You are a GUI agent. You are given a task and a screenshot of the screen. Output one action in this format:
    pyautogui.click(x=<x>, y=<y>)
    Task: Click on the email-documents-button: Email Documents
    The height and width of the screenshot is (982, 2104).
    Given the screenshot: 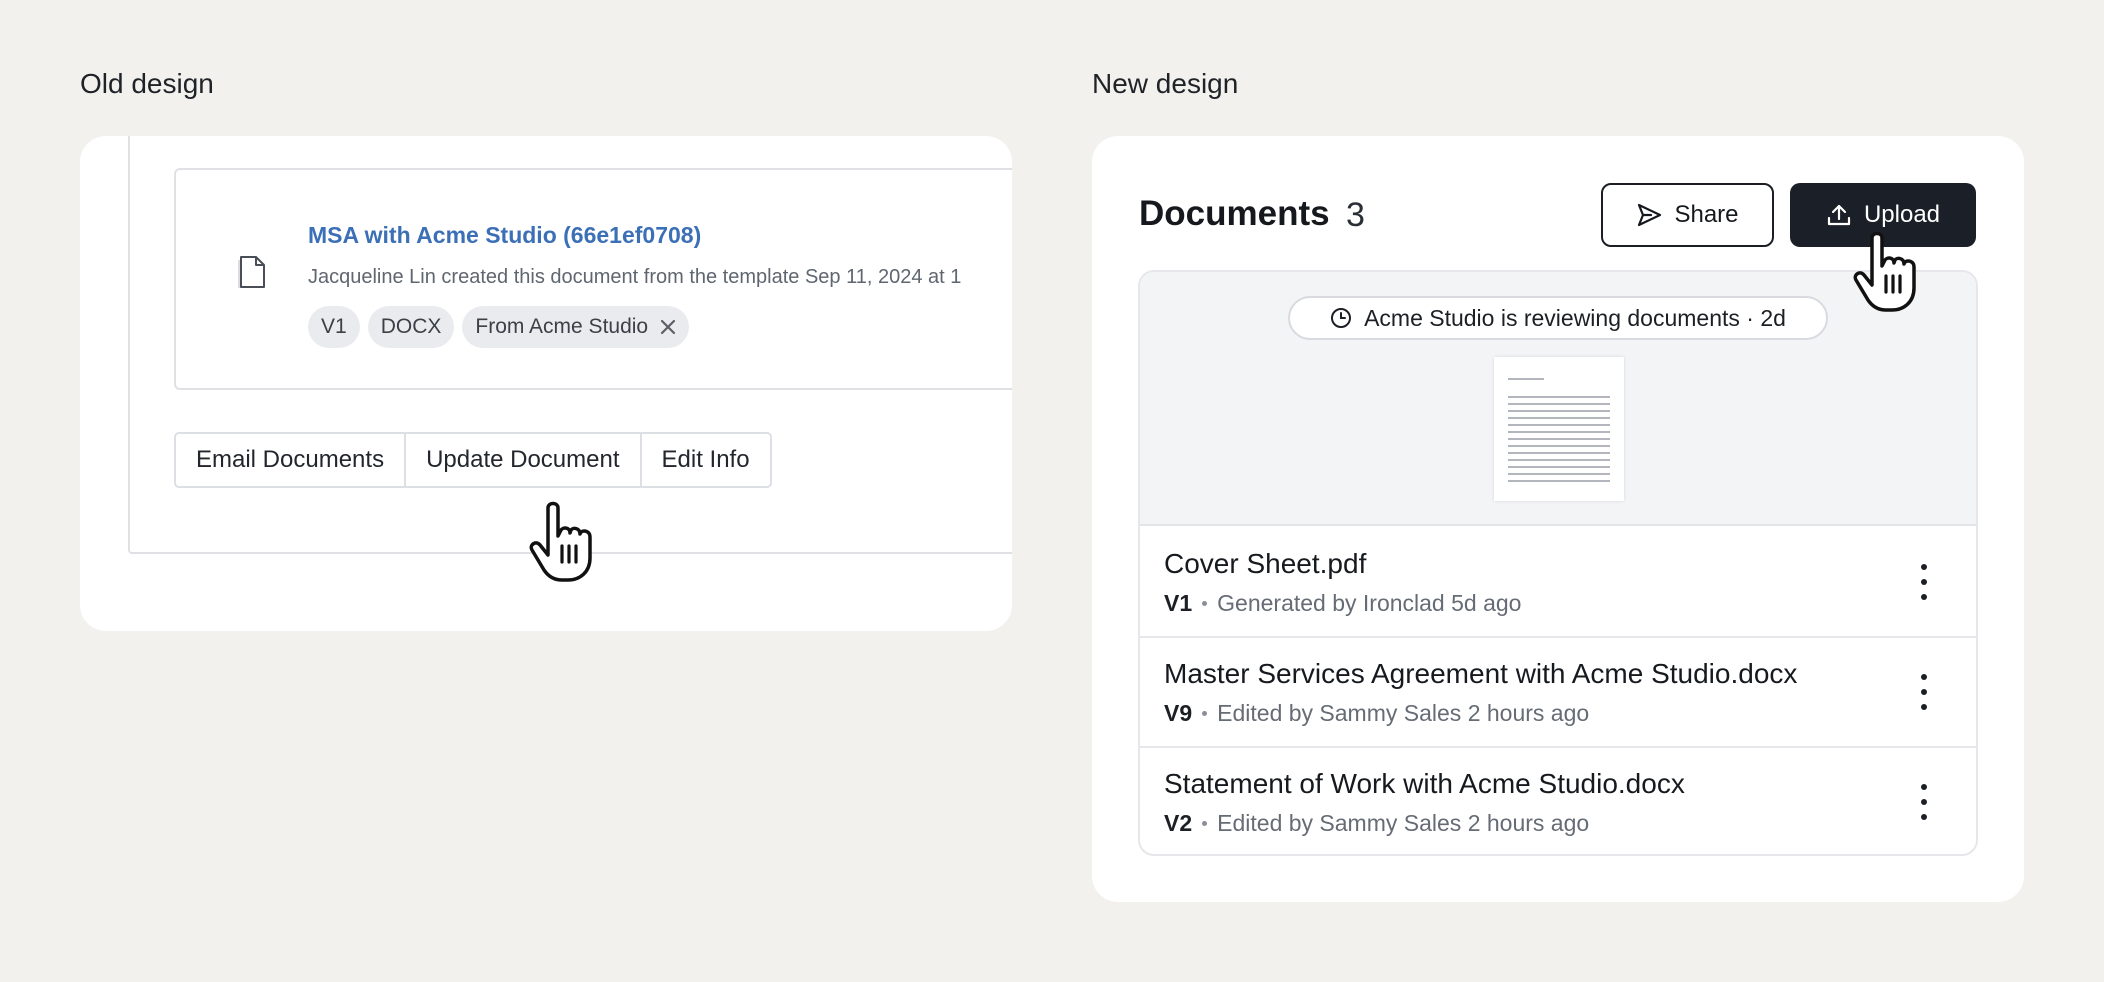 What is the action you would take?
    pyautogui.click(x=291, y=460)
    